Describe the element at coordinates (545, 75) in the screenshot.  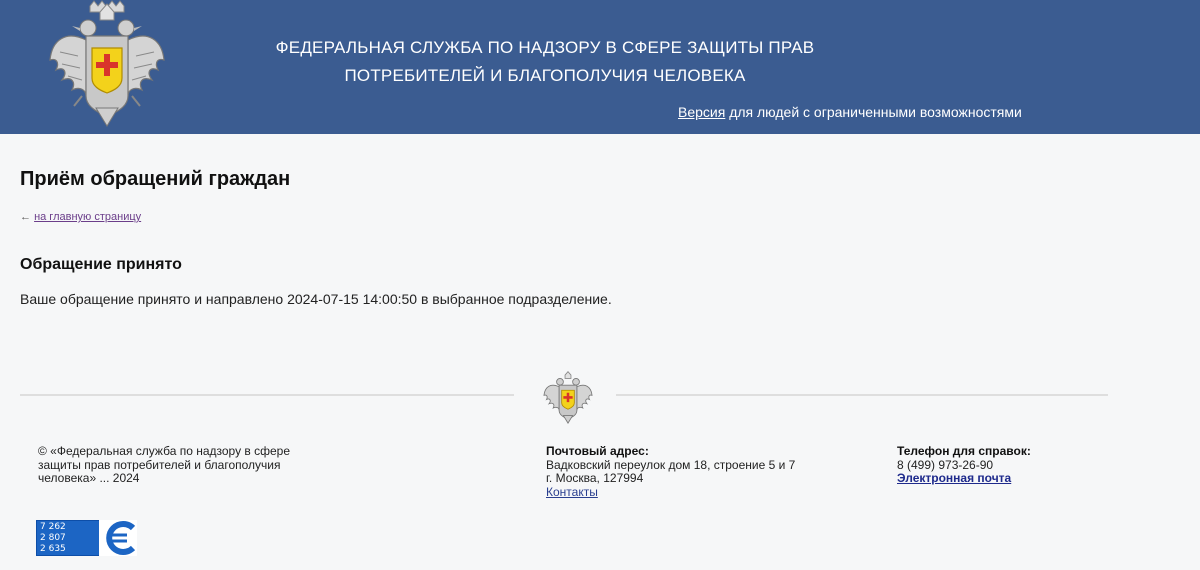
I see `header-title-line-2: ПОТРЕБИТЕЛЕЙ И БЛАГОПОЛУЧИЯ ЧЕЛОВЕКА` at that location.